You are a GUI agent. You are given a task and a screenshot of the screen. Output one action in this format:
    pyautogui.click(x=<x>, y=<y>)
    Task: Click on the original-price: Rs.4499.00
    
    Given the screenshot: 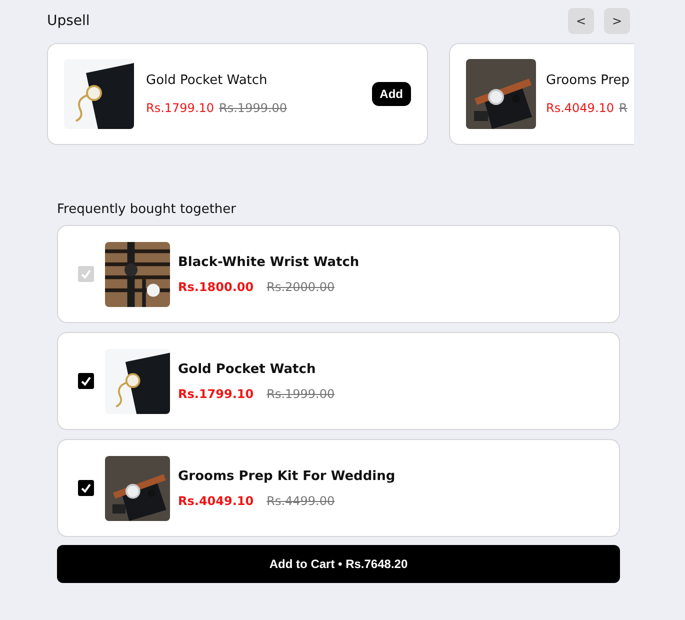 What is the action you would take?
    pyautogui.click(x=300, y=501)
    